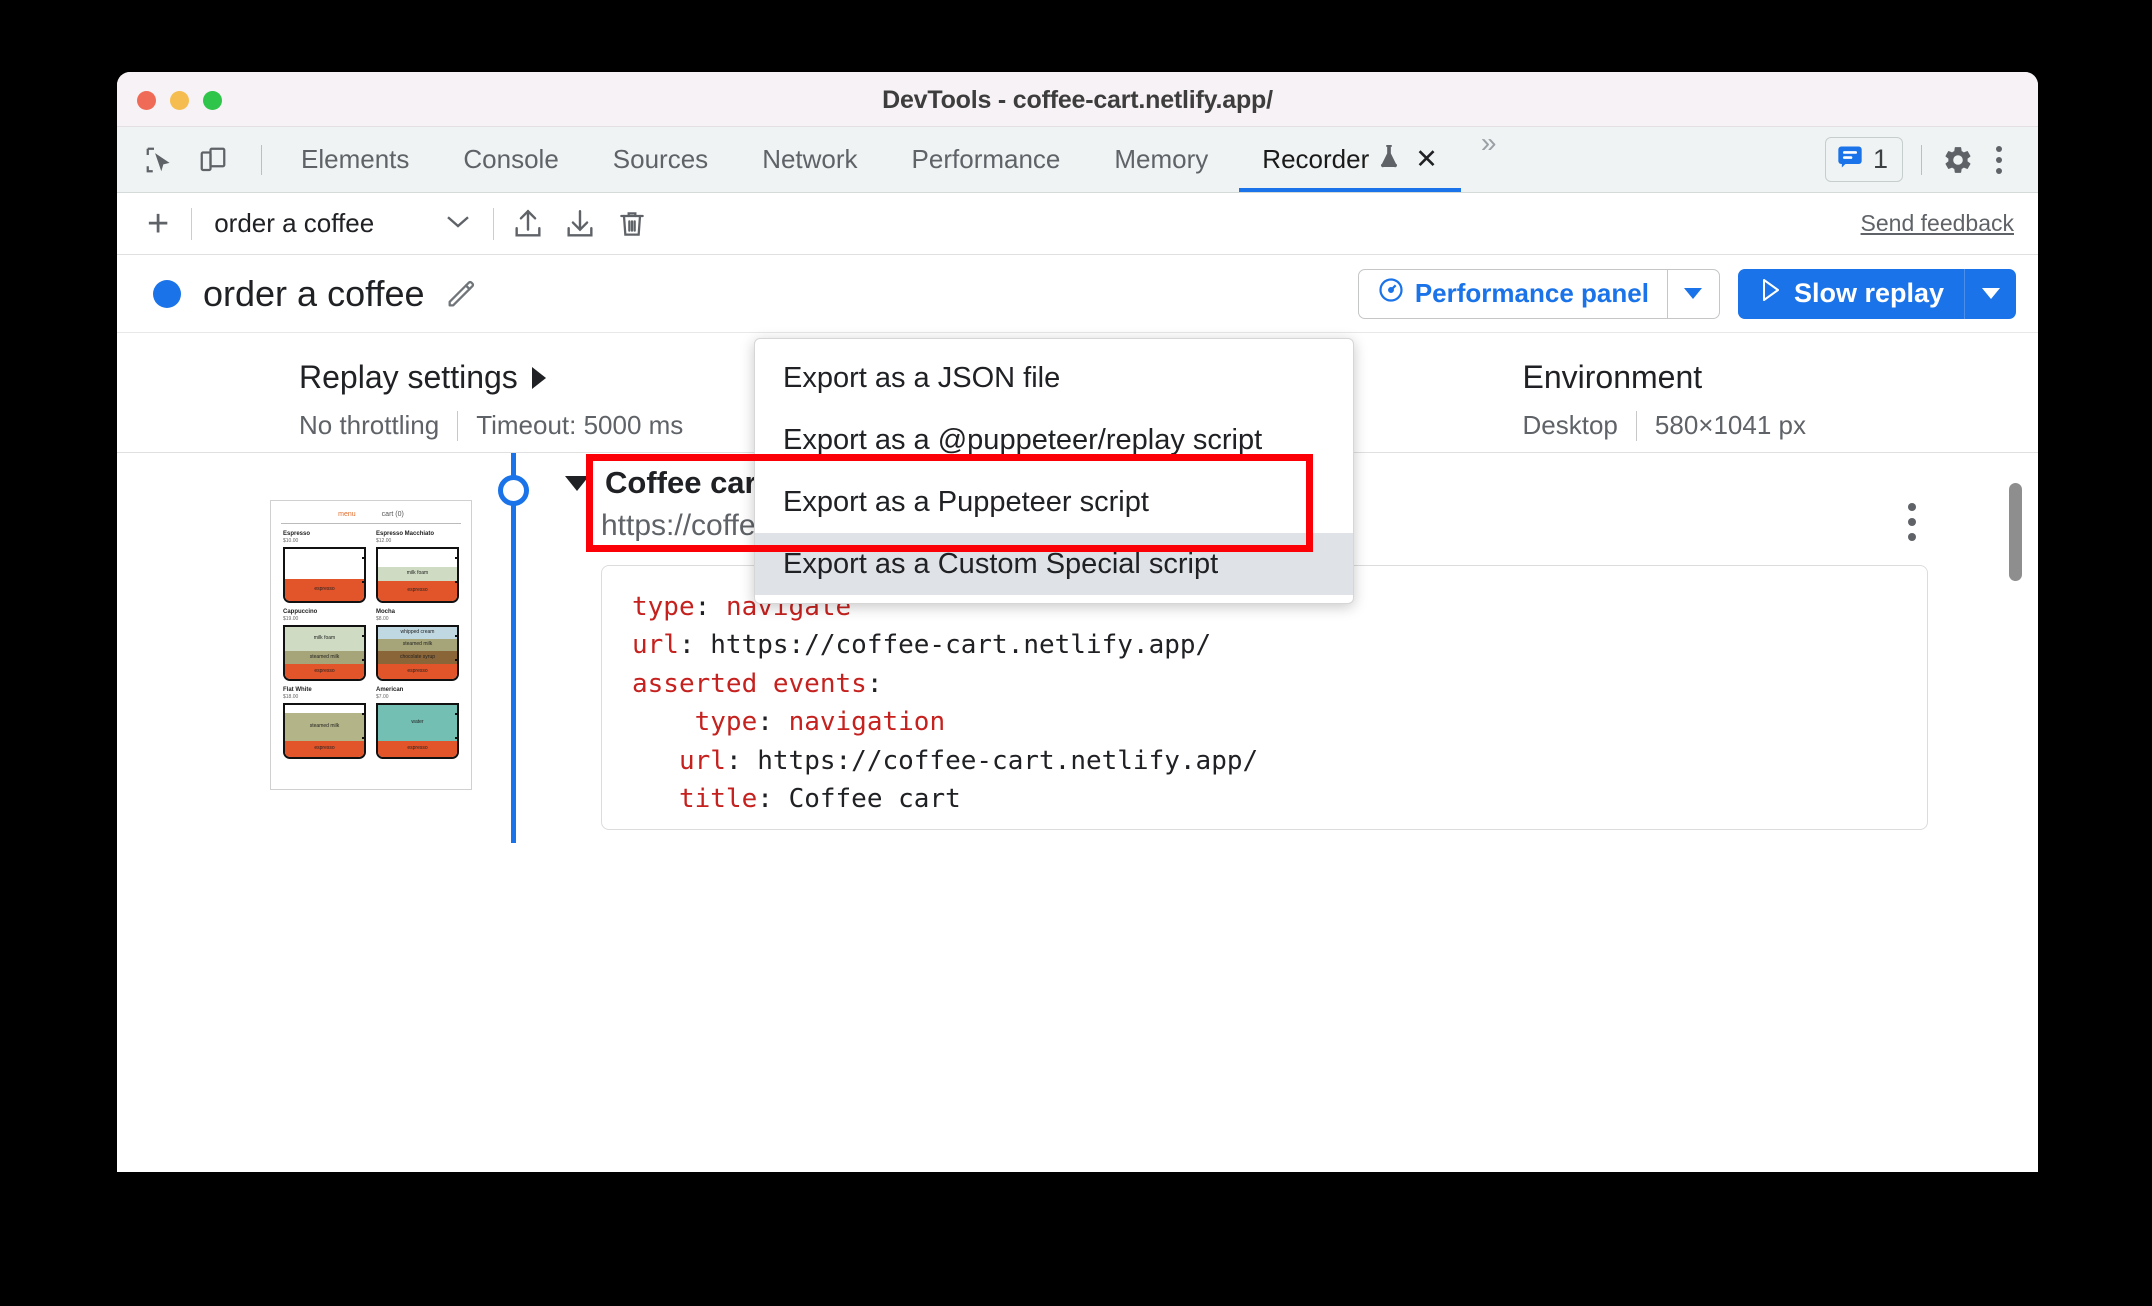 The height and width of the screenshot is (1306, 2152). I want to click on tab-recorder: Recorder ✕, so click(1350, 159).